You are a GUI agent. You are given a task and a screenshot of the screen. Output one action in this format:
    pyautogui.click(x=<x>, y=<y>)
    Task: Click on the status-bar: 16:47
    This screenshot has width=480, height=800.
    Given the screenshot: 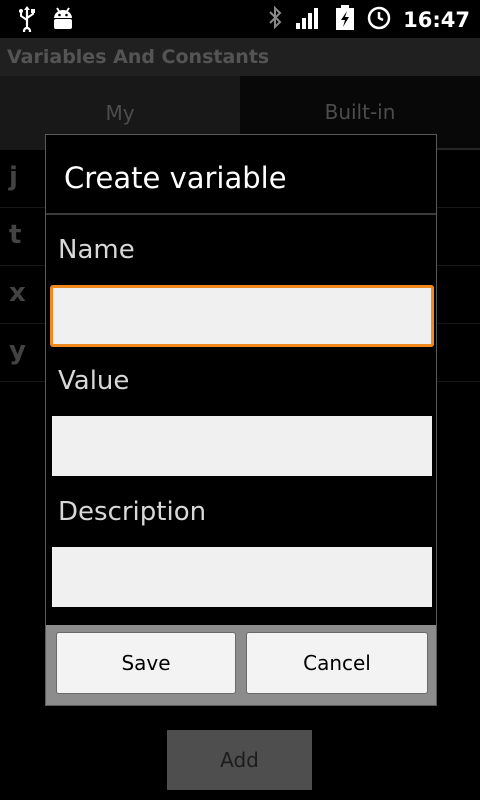 What is the action you would take?
    pyautogui.click(x=240, y=19)
    